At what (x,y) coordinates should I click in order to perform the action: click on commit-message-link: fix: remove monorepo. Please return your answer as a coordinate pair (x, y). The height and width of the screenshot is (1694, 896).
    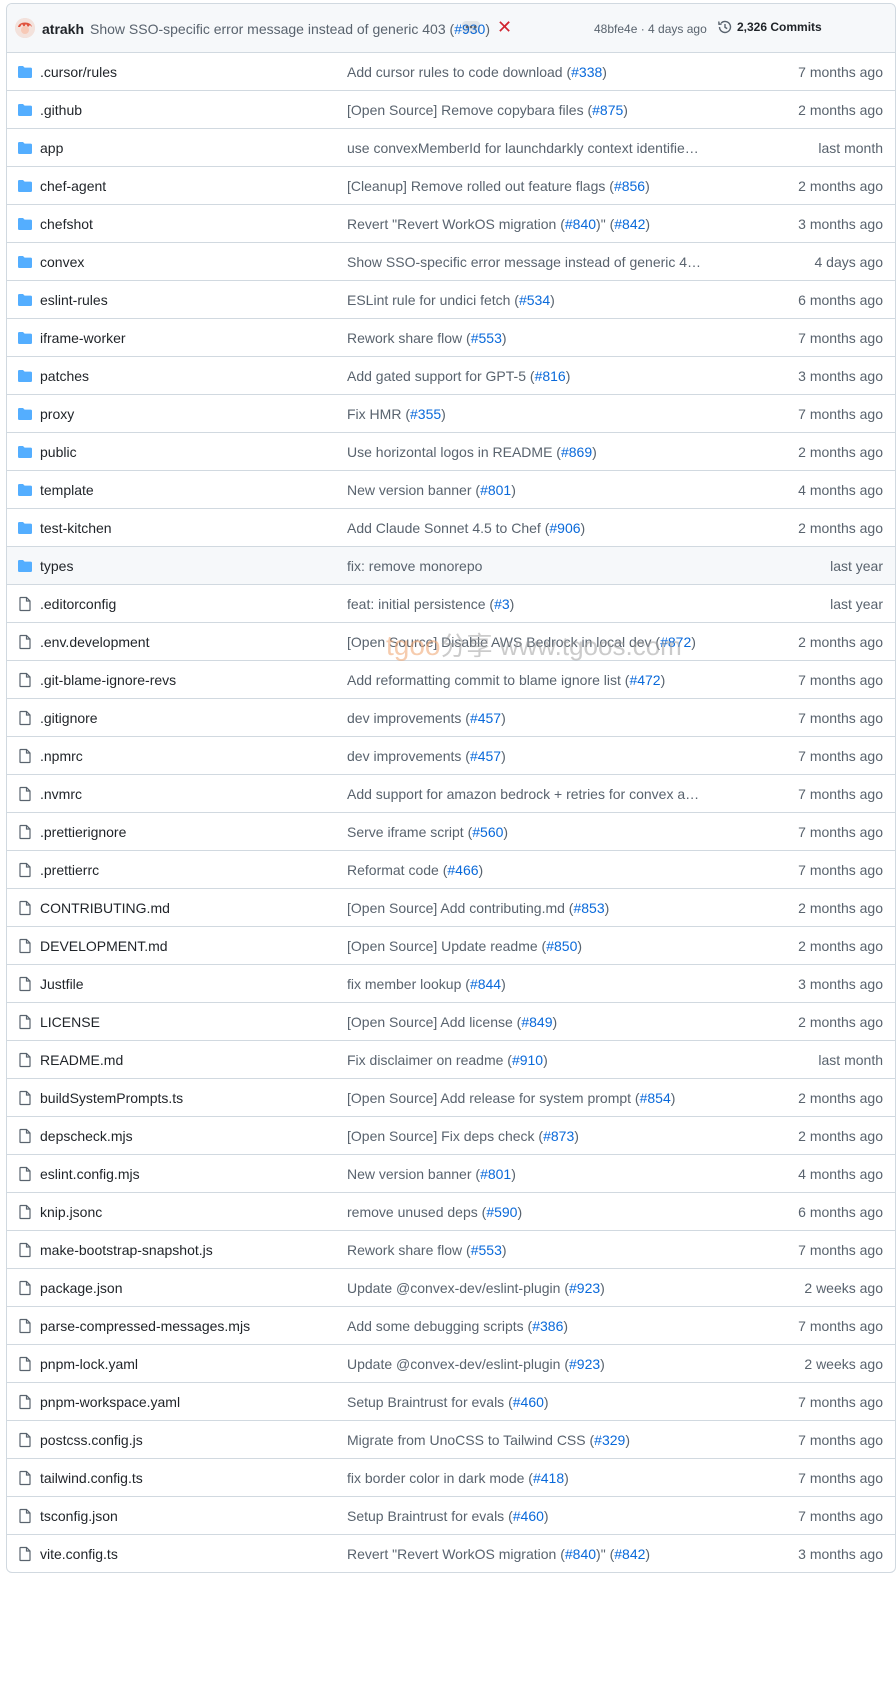
    Looking at the image, I should click on (525, 566).